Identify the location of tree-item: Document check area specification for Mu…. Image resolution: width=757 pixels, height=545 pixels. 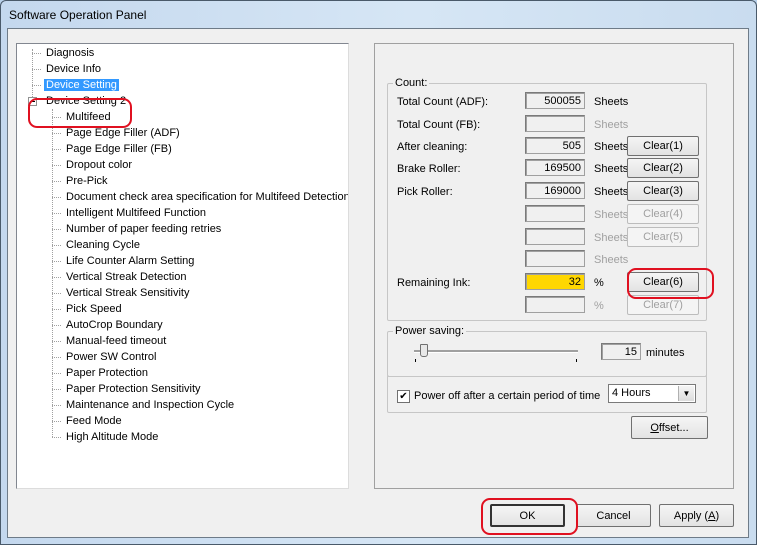
(206, 197).